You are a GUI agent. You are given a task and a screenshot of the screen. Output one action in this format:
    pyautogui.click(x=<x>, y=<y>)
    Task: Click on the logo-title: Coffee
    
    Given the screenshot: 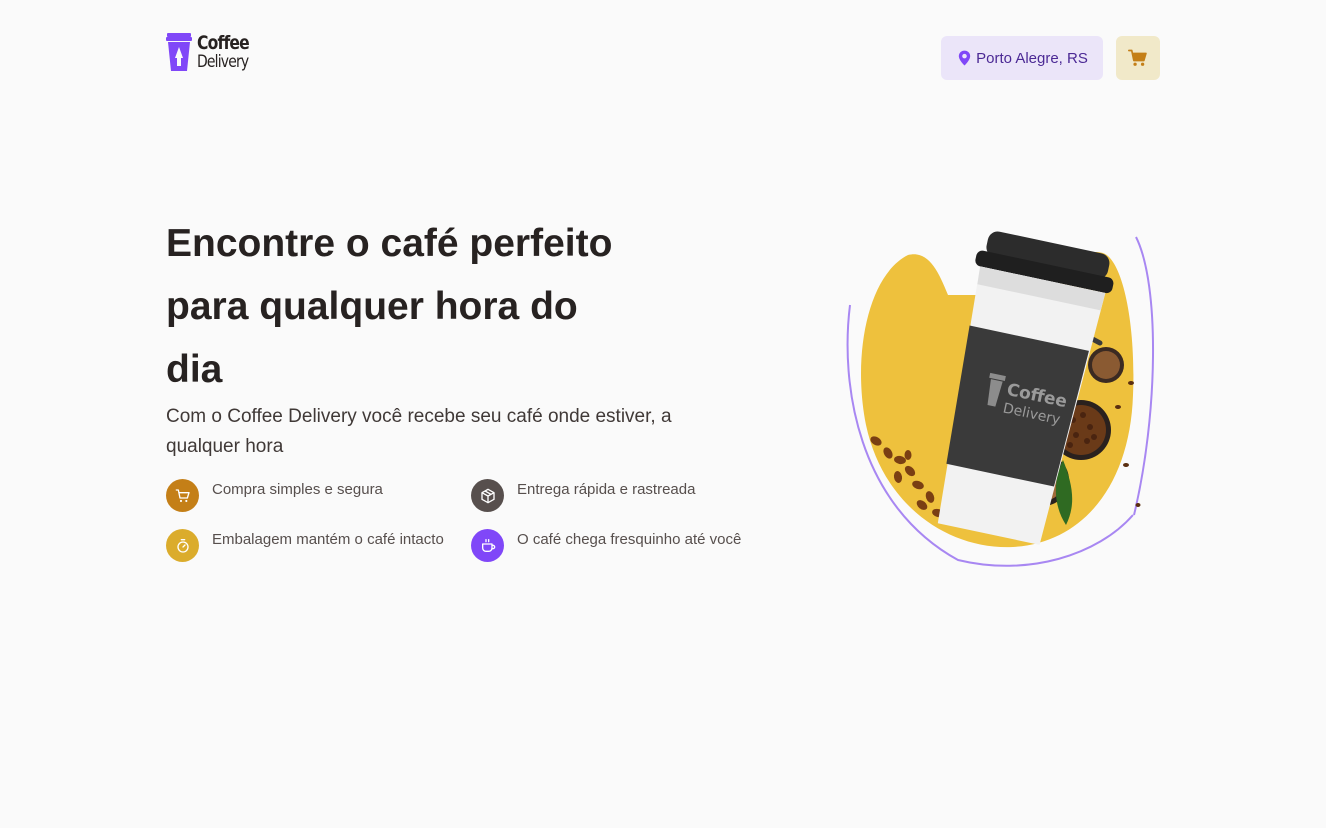 What is the action you would take?
    pyautogui.click(x=223, y=42)
    